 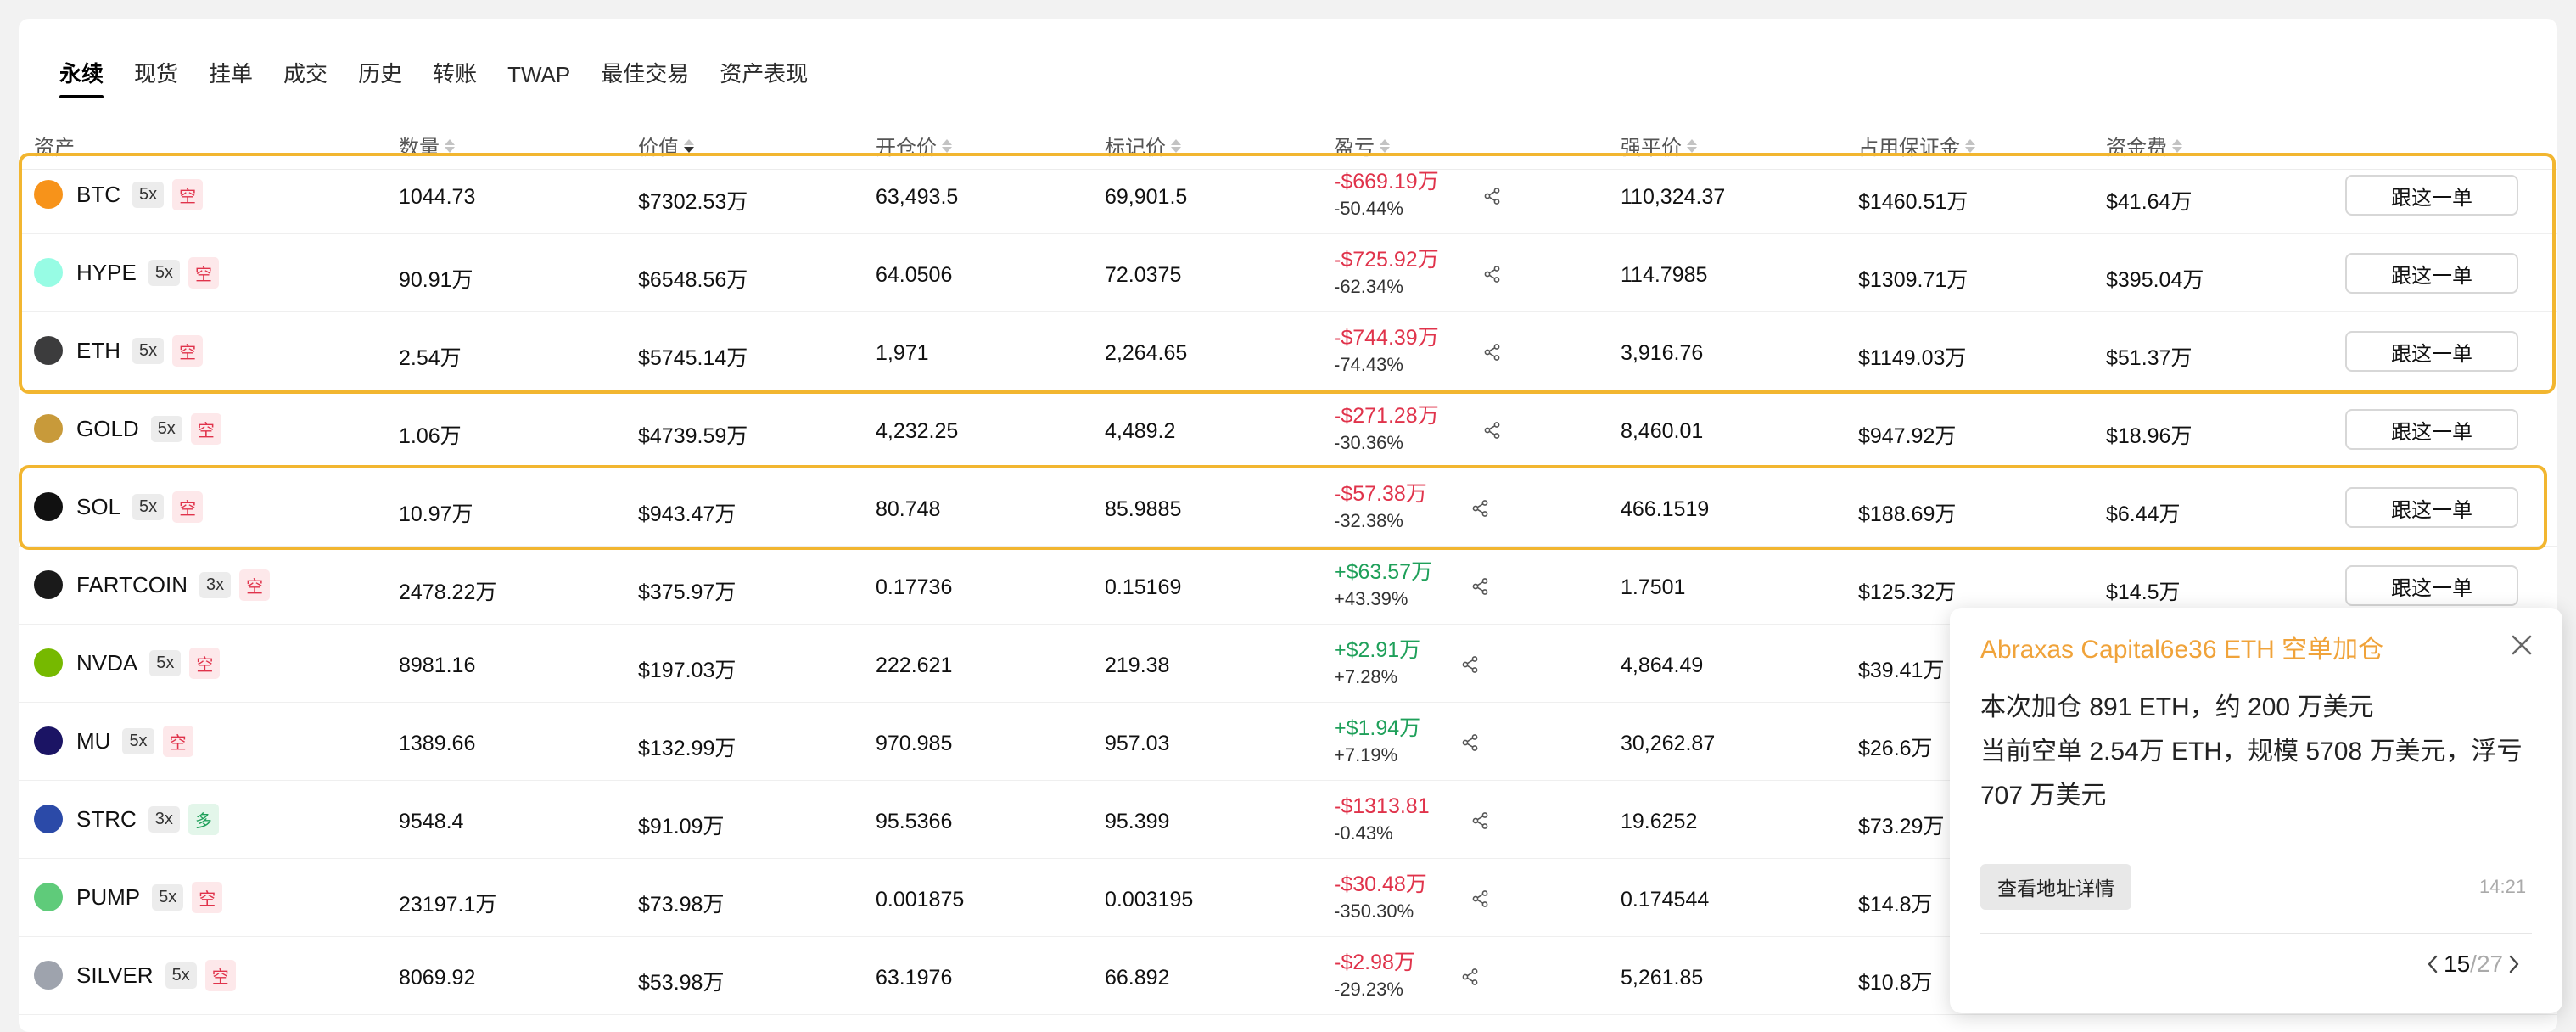 What do you see at coordinates (2055, 887) in the screenshot?
I see `view-address-details-button: 查看地址详情` at bounding box center [2055, 887].